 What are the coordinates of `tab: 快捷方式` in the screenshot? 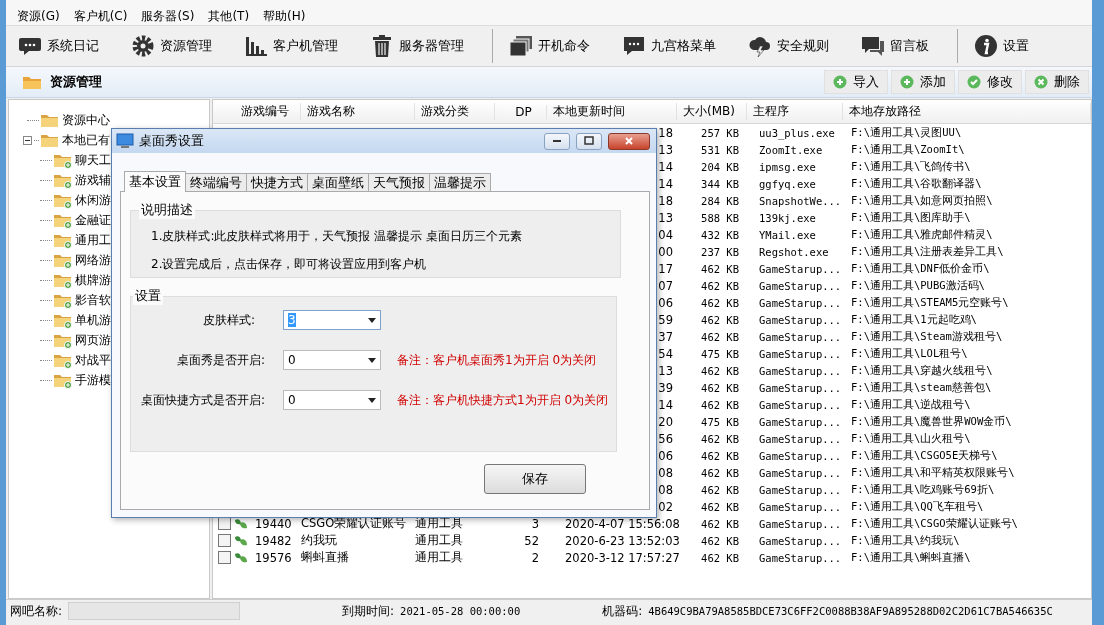 It's located at (277, 182).